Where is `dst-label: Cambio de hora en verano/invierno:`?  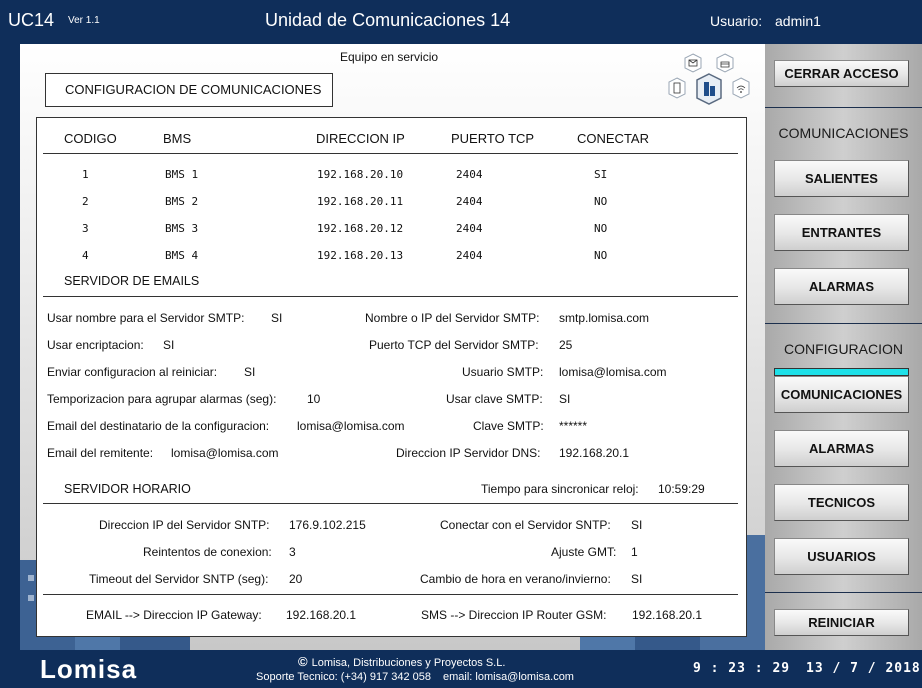
dst-label: Cambio de hora en verano/invierno: is located at coordinates (515, 579).